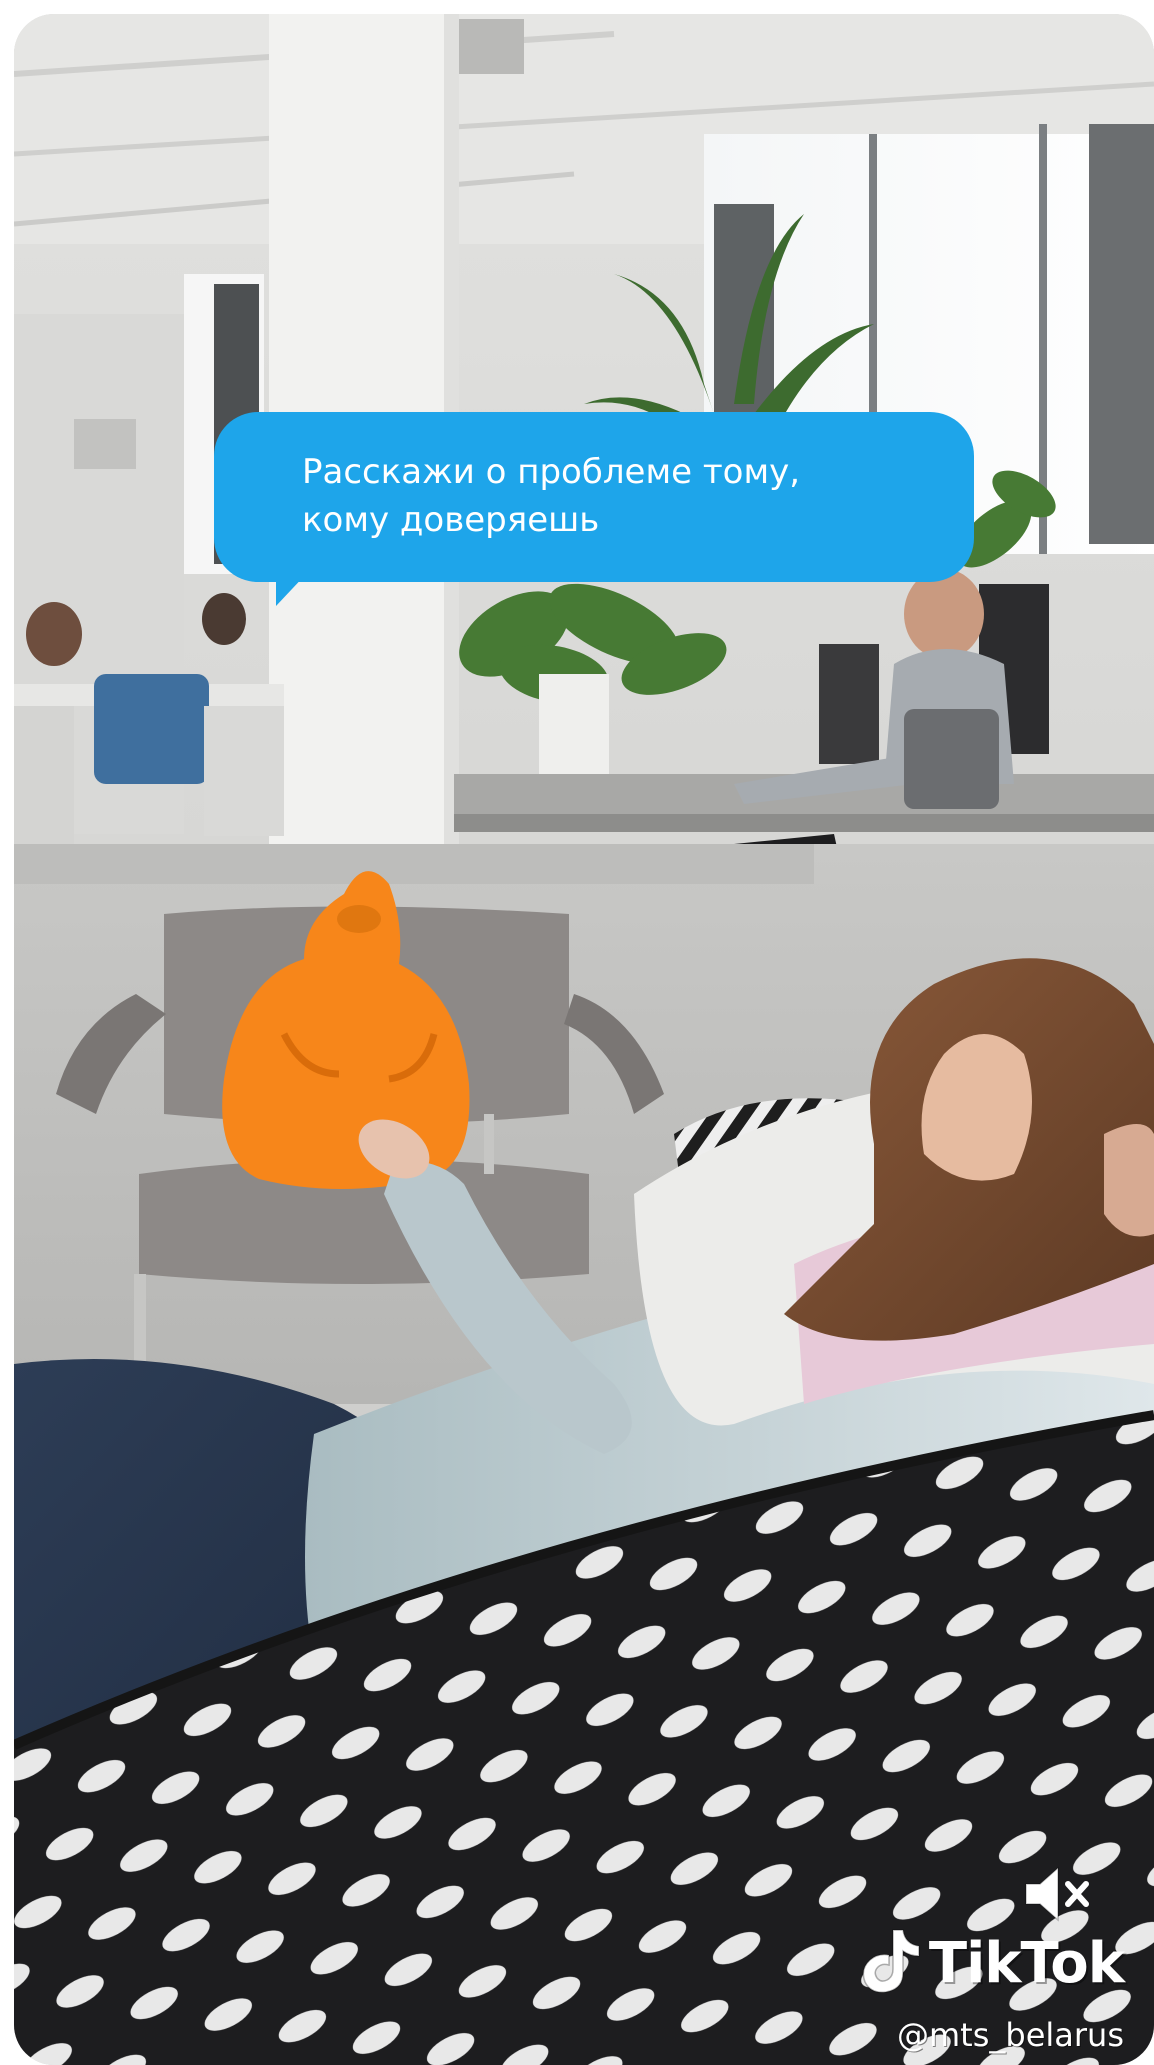  I want to click on caption-bubble-tail, so click(292, 589).